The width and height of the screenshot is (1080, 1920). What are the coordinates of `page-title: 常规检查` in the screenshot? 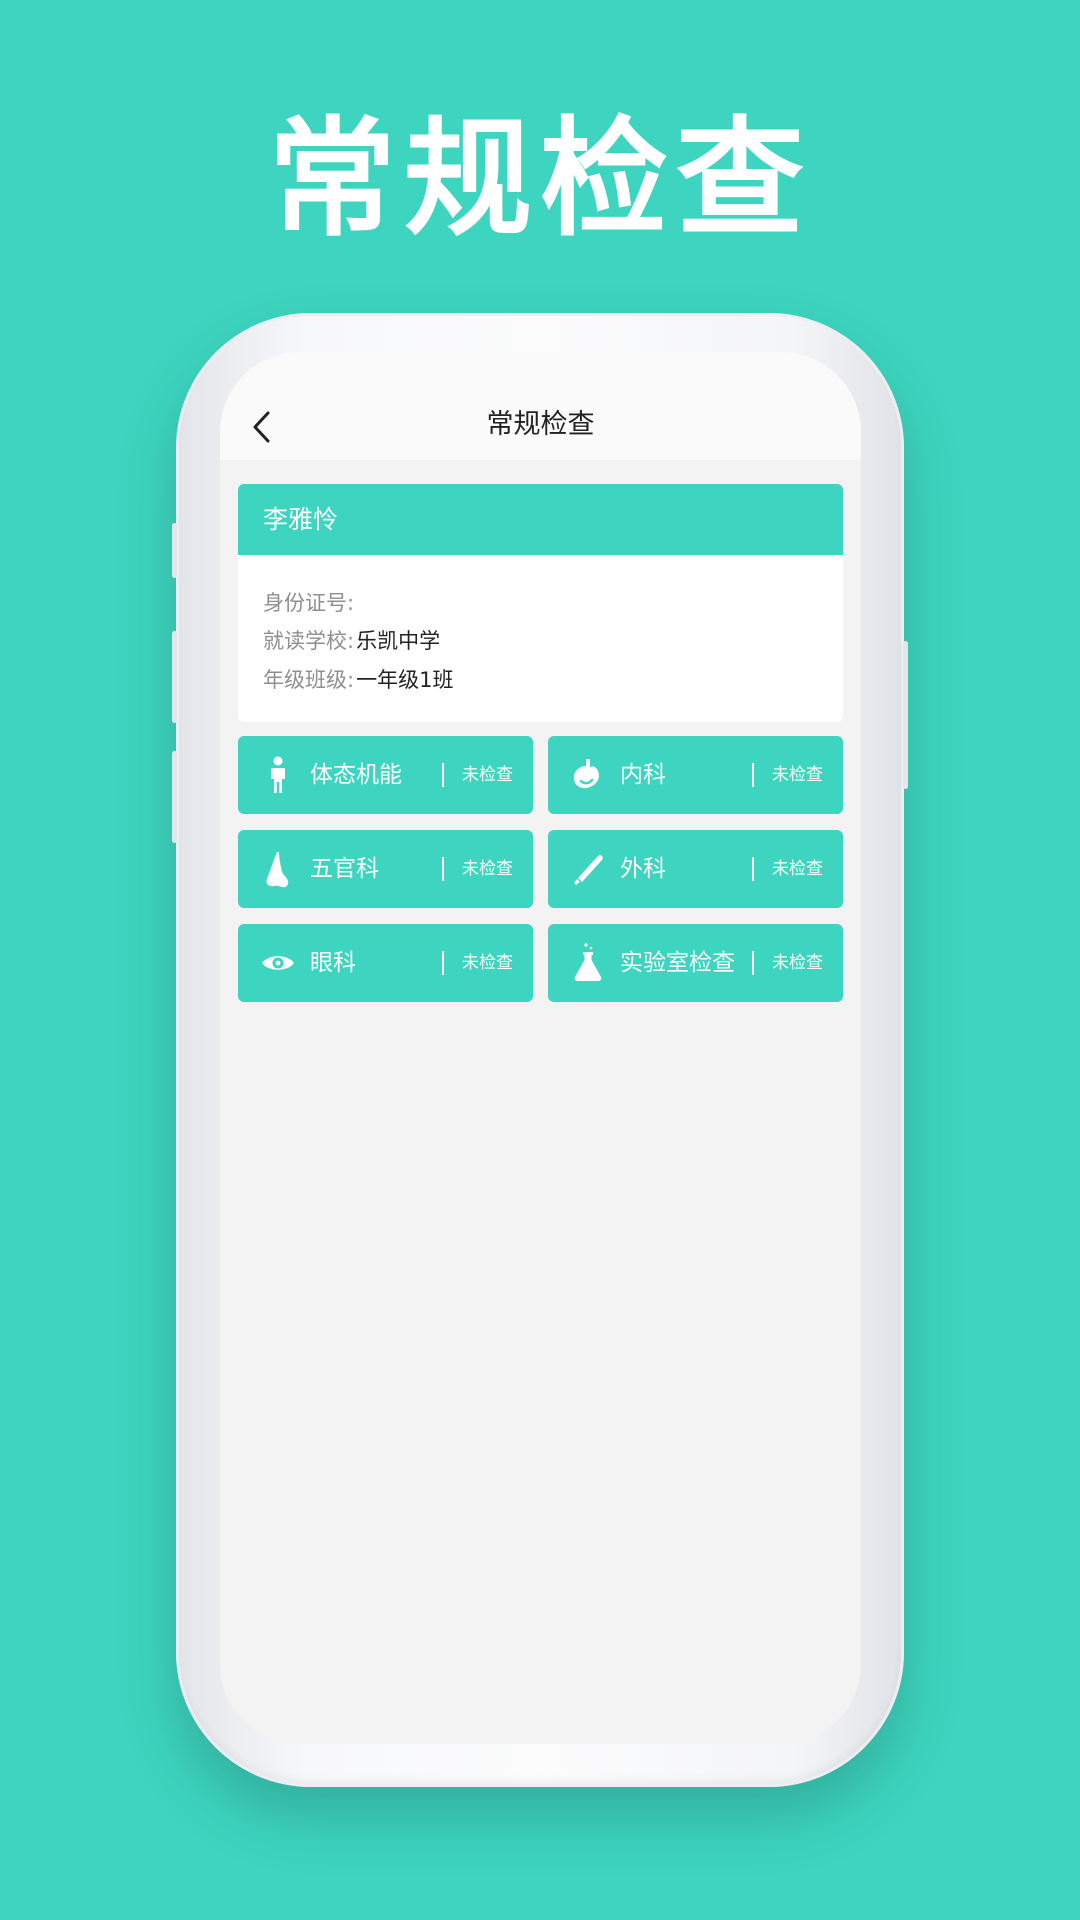 It's located at (540, 424).